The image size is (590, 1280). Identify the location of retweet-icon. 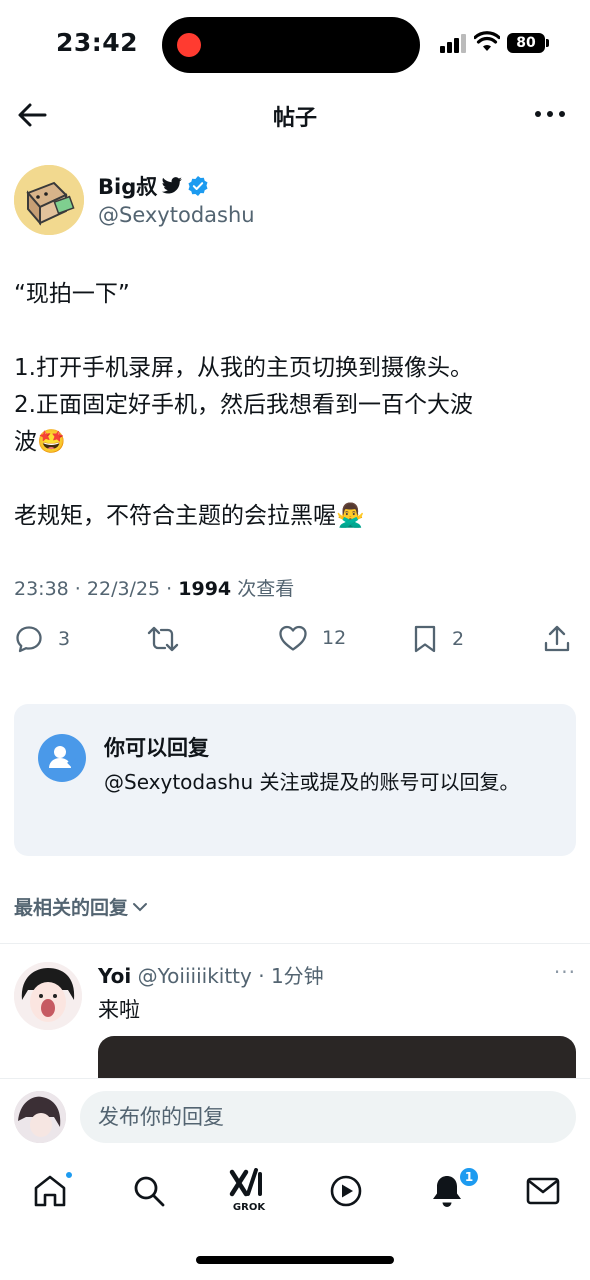
(163, 639).